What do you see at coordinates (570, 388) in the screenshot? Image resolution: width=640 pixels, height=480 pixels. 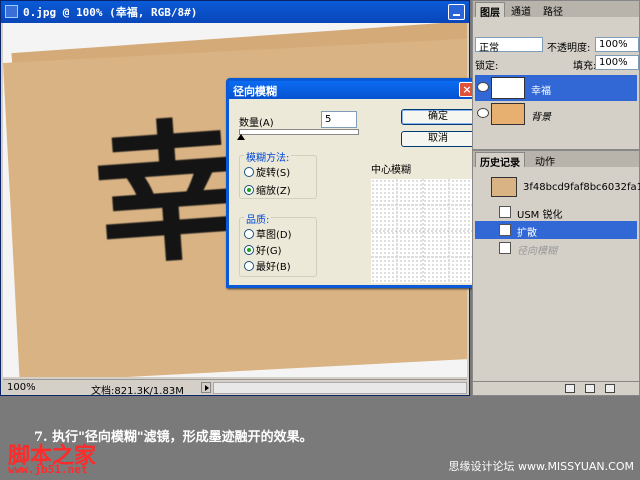 I see `new-snapshot-icon` at bounding box center [570, 388].